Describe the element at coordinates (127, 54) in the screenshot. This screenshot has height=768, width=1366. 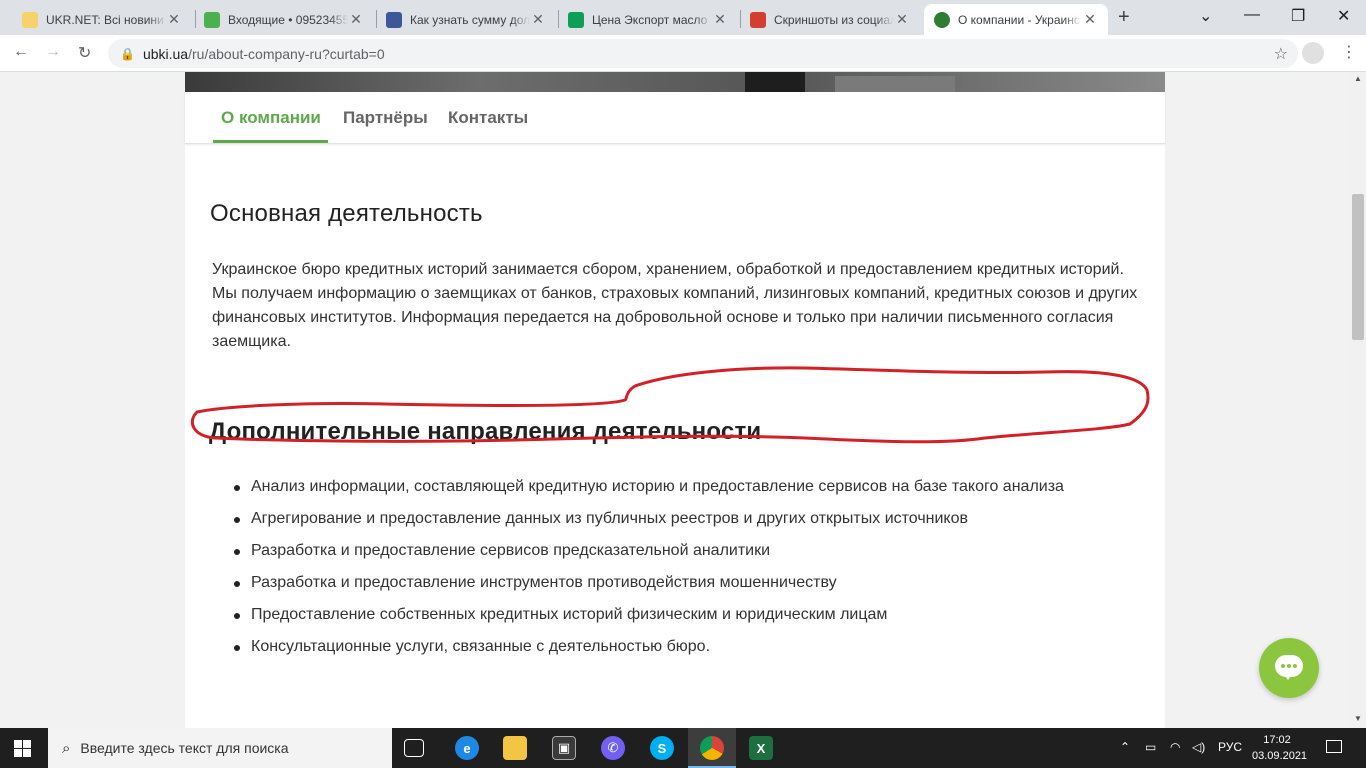
I see `lock-icon: 🔒` at that location.